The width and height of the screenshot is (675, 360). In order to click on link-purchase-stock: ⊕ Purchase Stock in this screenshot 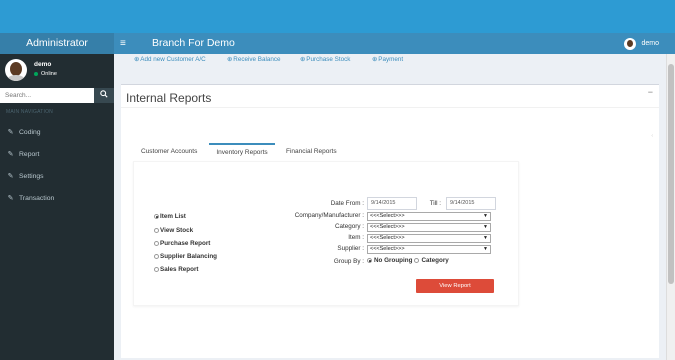, I will do `click(325, 59)`.